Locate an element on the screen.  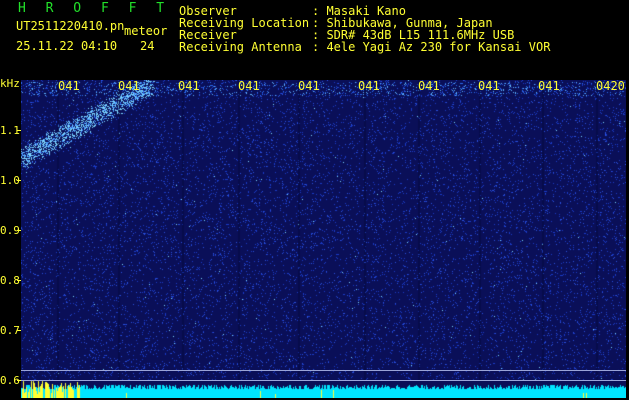
info-label-antenna: Receiving Antenna is located at coordinates (240, 47).